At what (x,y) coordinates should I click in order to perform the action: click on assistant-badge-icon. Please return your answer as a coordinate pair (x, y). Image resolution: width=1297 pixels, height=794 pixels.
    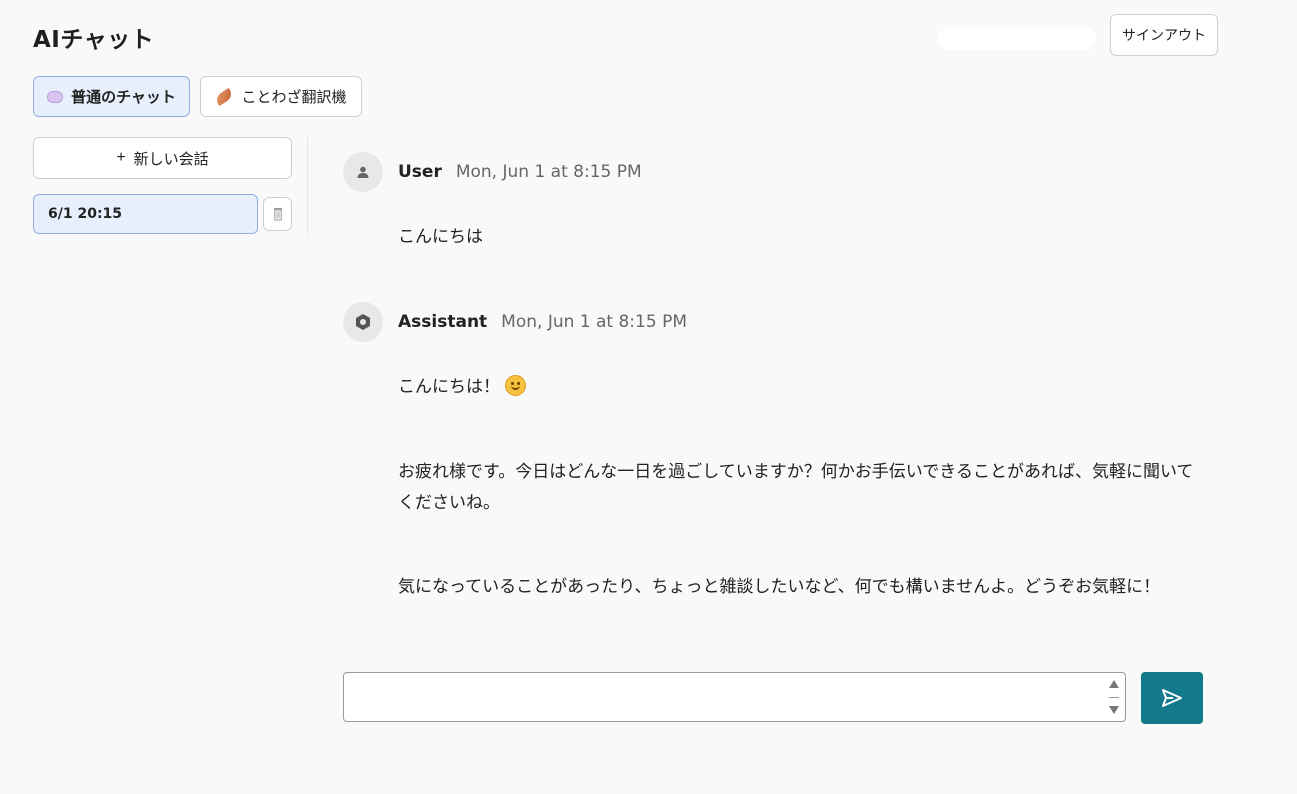
    Looking at the image, I should click on (363, 322).